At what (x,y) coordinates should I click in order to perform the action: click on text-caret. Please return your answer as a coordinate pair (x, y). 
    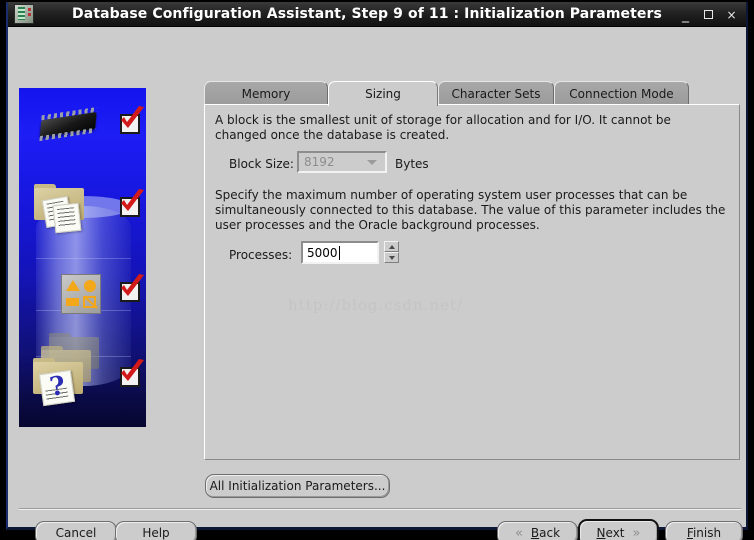
    Looking at the image, I should click on (339, 252).